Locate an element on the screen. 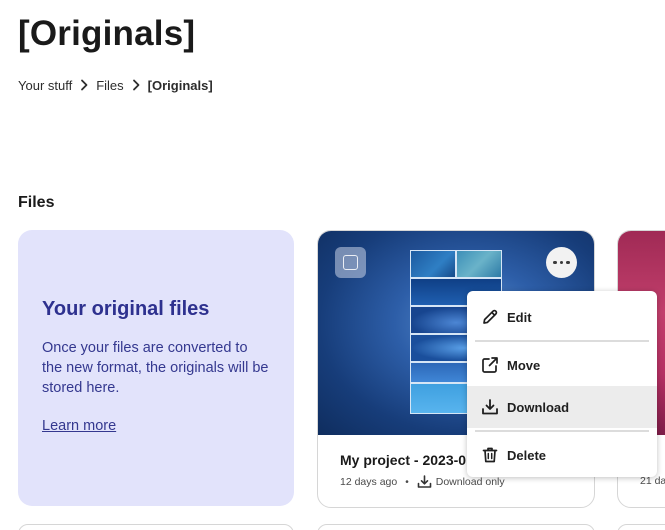  project-meta: 12 days ago • Download only is located at coordinates (422, 482).